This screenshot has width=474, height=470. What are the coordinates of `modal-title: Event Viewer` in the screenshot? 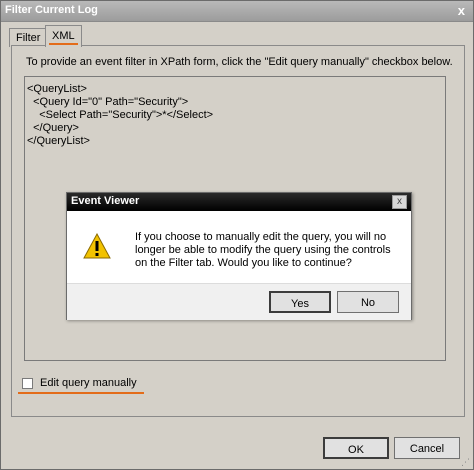 It's located at (105, 201).